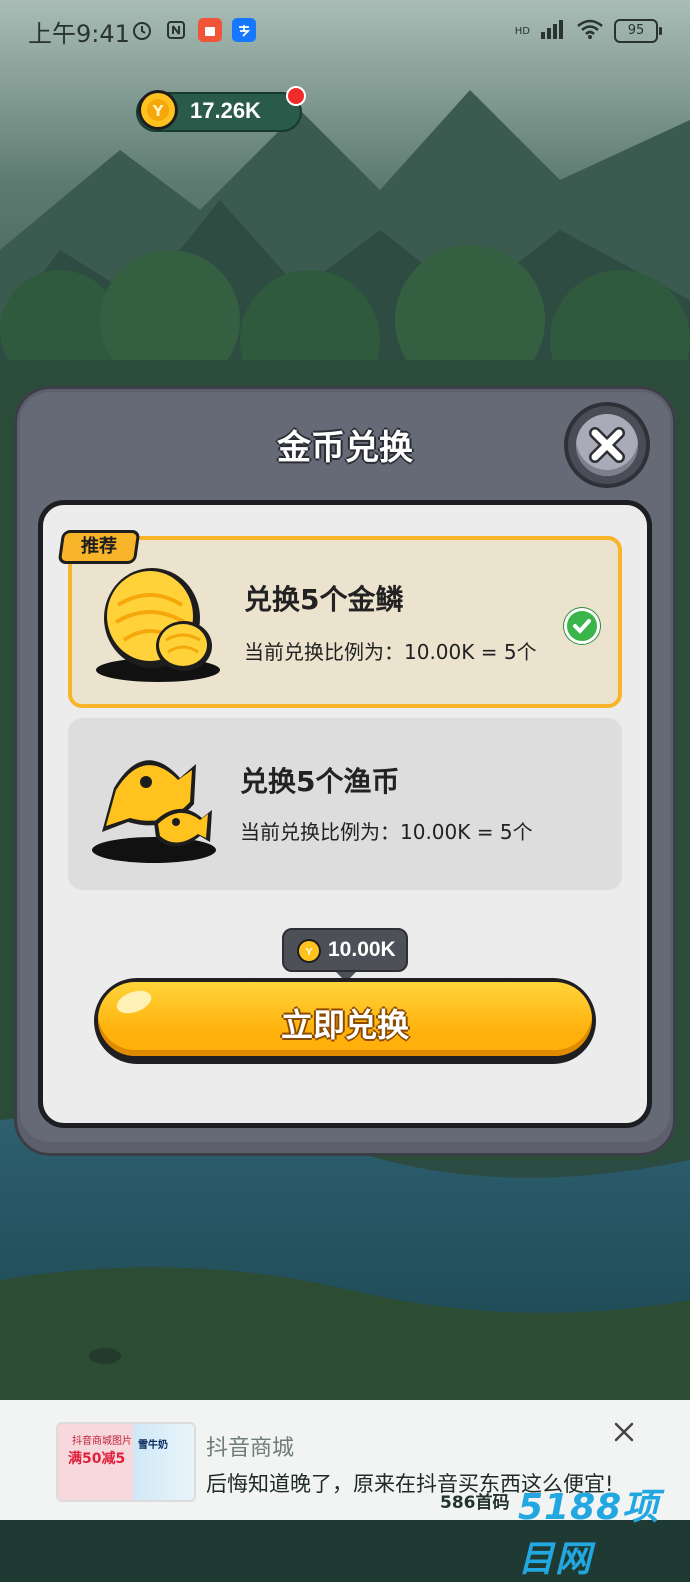  What do you see at coordinates (638, 31) in the screenshot?
I see `battery-indicator: 95` at bounding box center [638, 31].